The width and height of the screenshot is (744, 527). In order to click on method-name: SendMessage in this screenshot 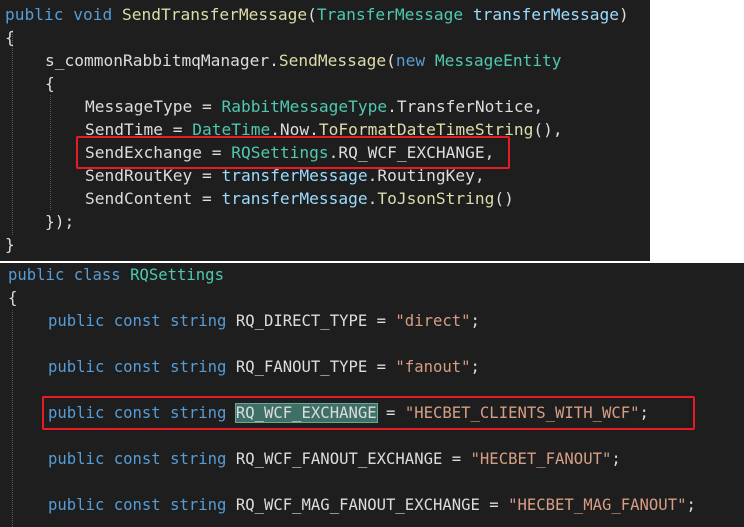, I will do `click(332, 60)`.